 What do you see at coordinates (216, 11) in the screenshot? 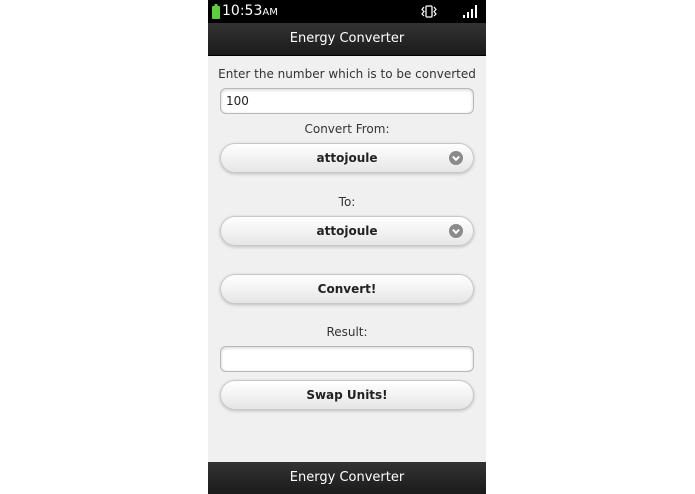
I see `battery-icon` at bounding box center [216, 11].